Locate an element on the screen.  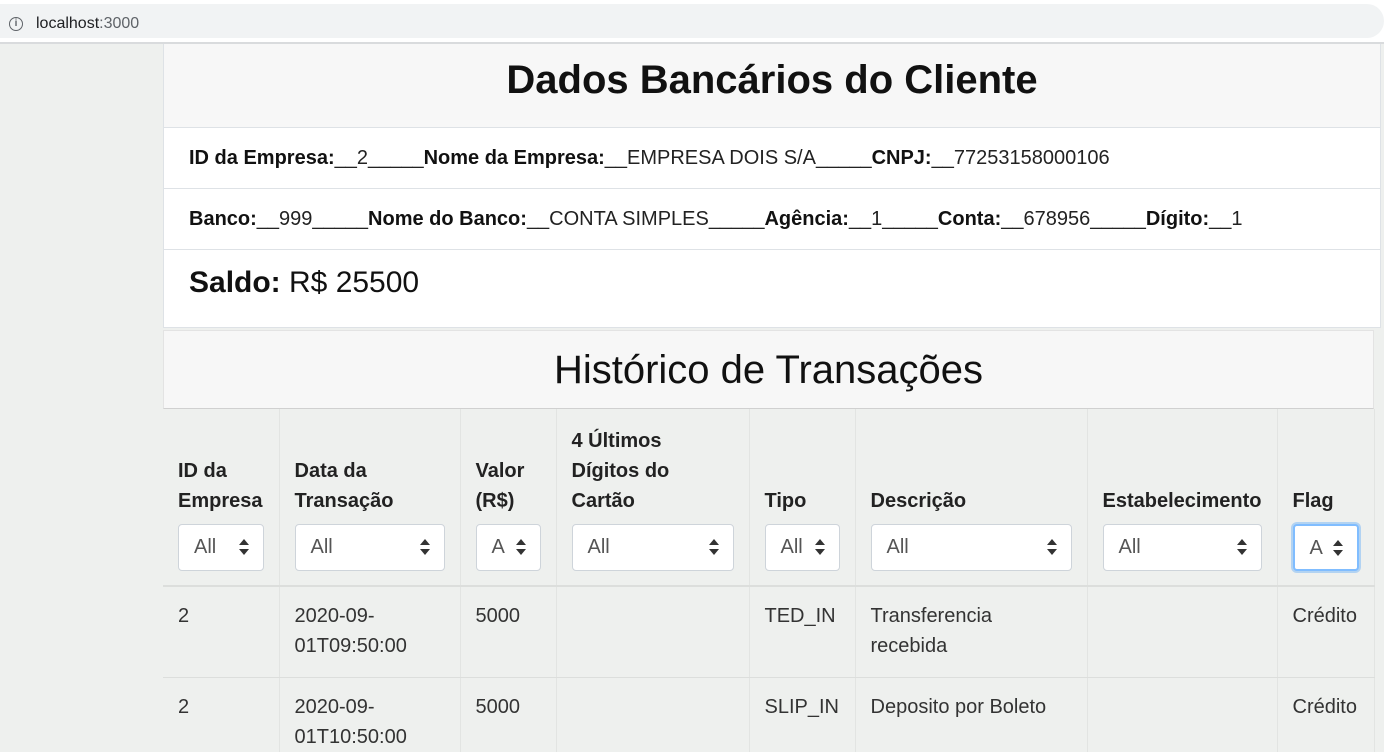
omnibox: i localhost:3000 is located at coordinates (692, 21).